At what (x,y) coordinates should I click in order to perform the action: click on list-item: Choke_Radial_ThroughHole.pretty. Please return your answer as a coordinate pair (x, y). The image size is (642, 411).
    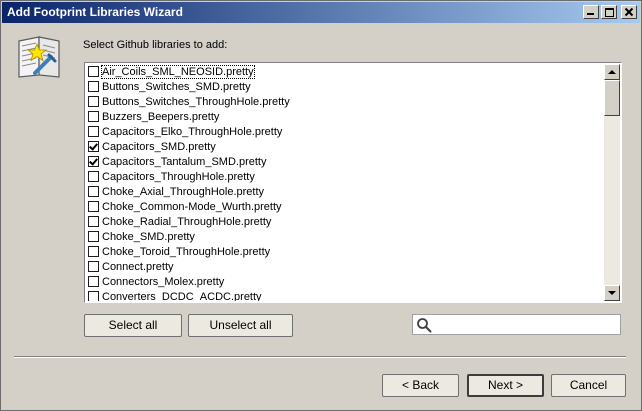
    Looking at the image, I should click on (345, 221).